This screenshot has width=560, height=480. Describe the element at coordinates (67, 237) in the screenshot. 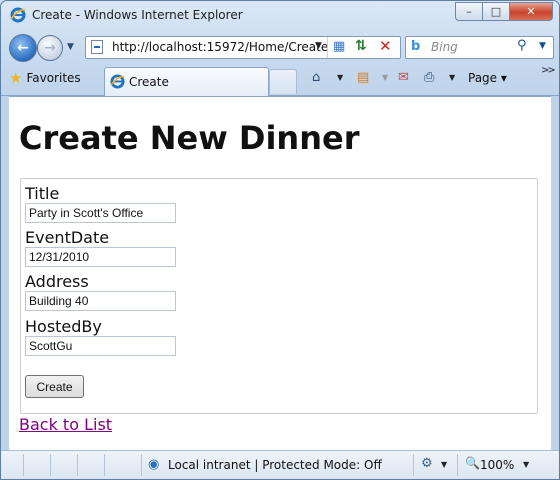

I see `eventdate-label: EventDate` at that location.